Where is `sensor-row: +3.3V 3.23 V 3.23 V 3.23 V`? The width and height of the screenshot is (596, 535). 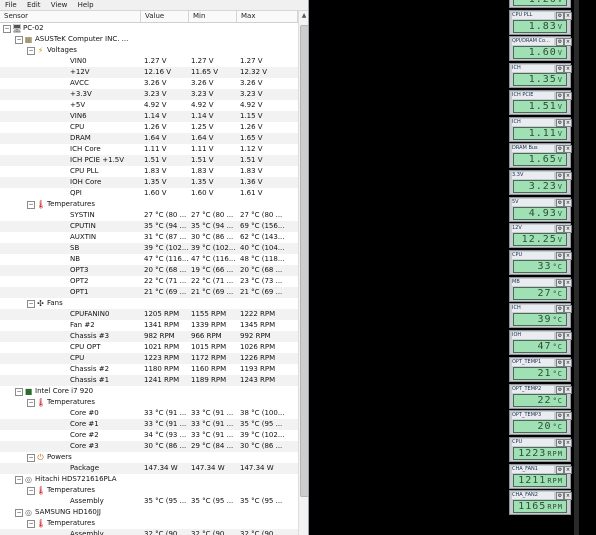
sensor-row: +3.3V 3.23 V 3.23 V 3.23 V is located at coordinates (149, 94).